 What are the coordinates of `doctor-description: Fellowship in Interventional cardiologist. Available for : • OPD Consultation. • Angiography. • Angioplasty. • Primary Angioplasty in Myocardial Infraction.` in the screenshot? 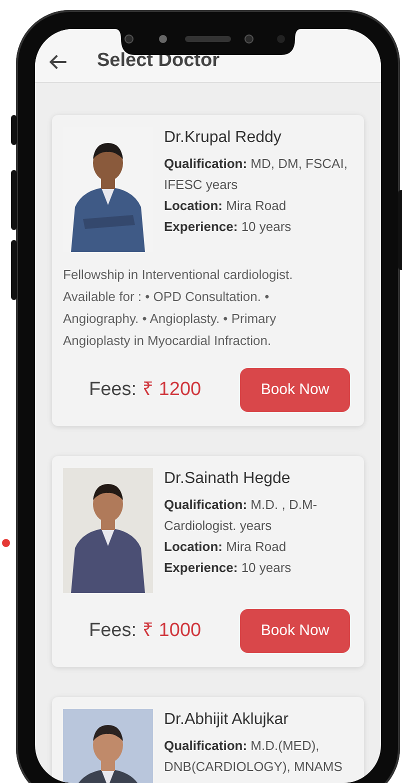 It's located at (178, 308).